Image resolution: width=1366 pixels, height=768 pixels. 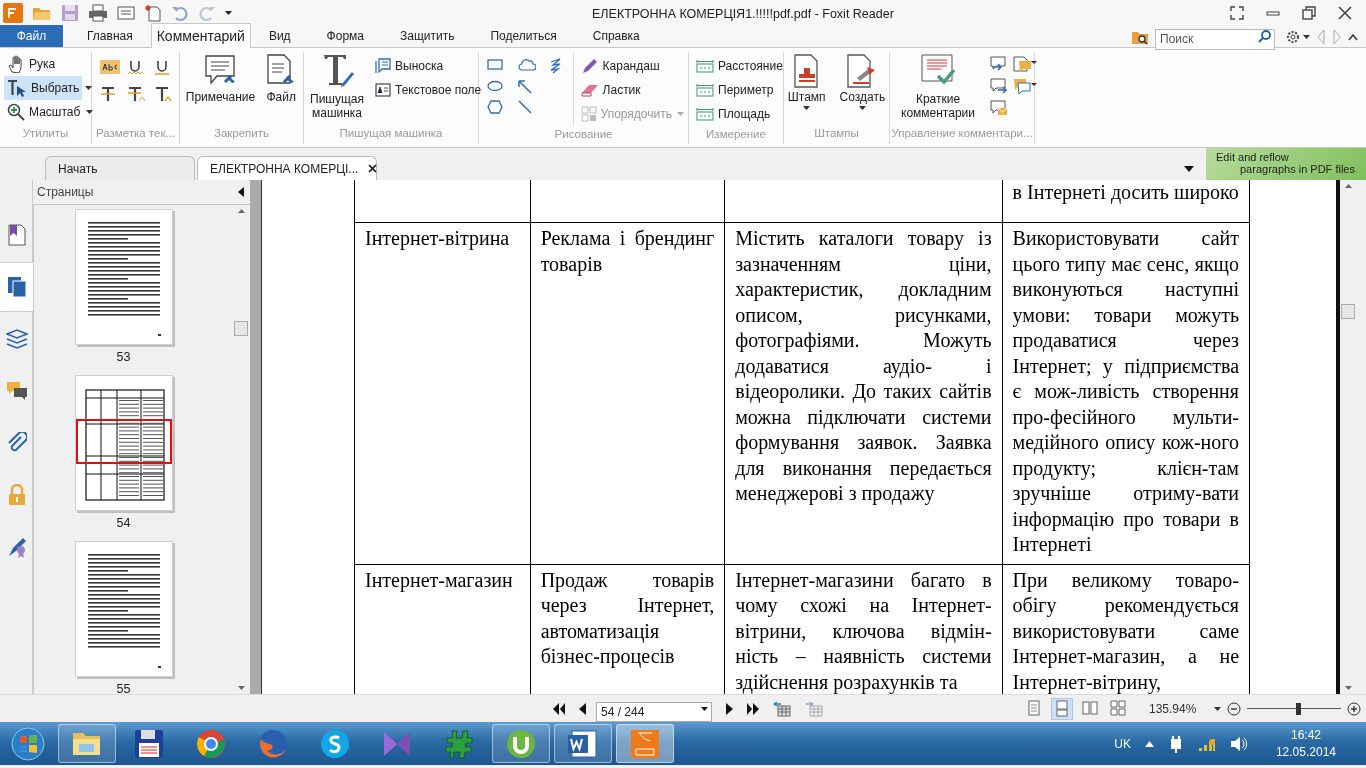 What do you see at coordinates (806, 82) in the screenshot?
I see `stamp-button: Штамп` at bounding box center [806, 82].